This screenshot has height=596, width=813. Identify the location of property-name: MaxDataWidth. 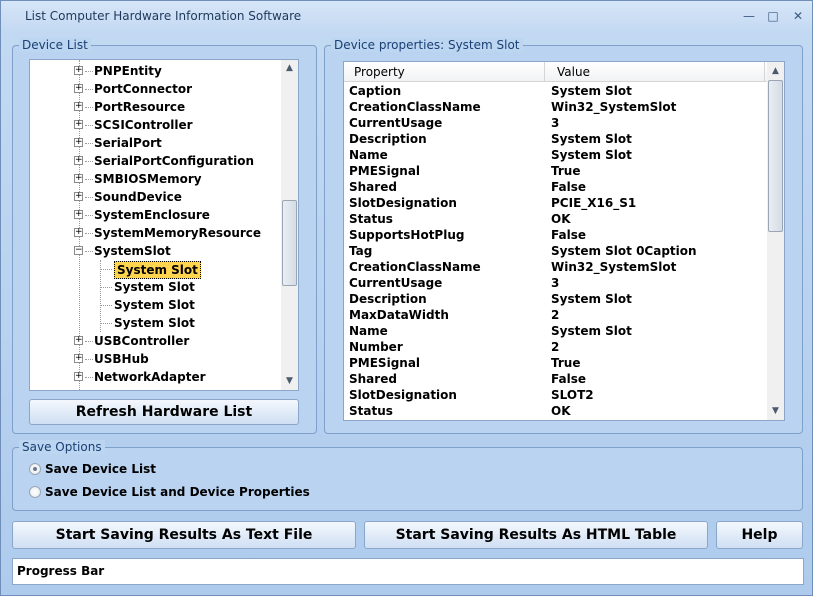
(399, 315).